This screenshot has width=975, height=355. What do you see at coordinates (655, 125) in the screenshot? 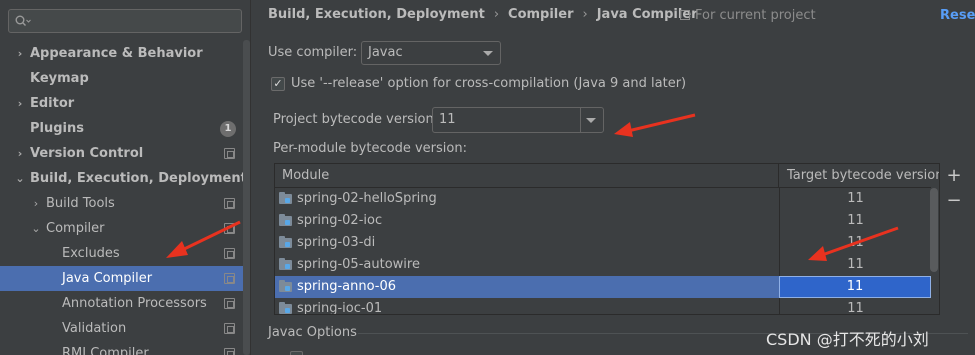
I see `annotation-arrow-icon` at bounding box center [655, 125].